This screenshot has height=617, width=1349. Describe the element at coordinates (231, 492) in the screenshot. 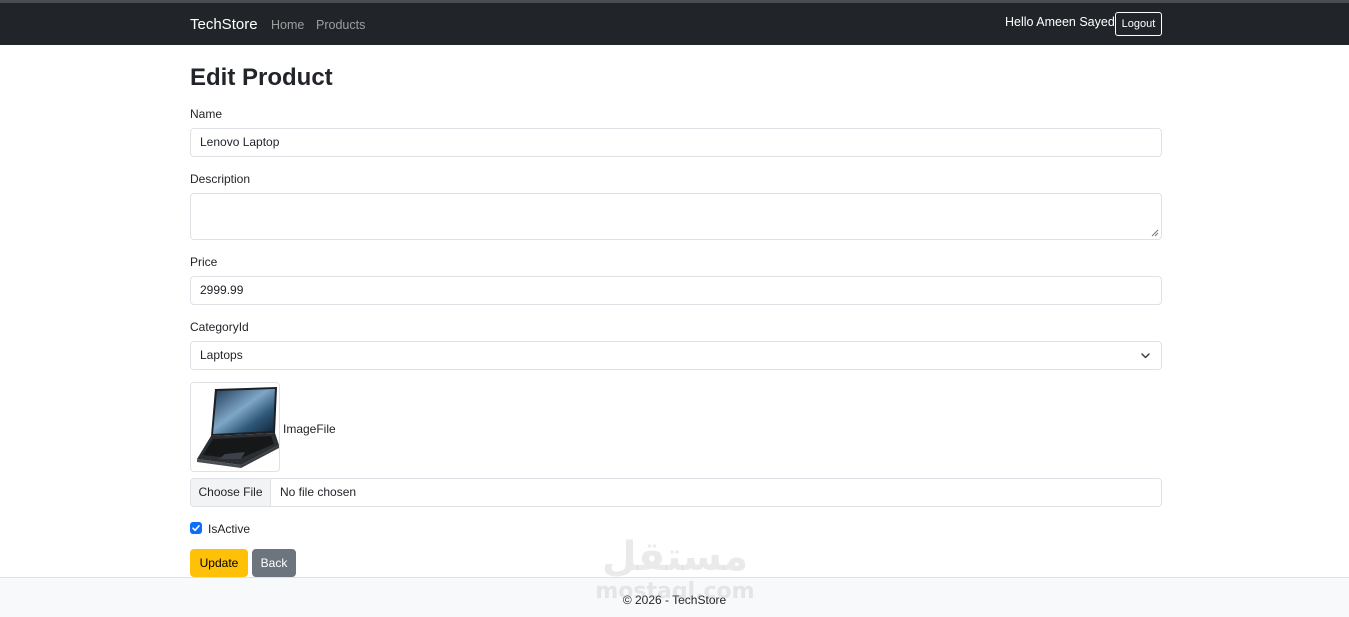

I see `choose-file-button: Choose File` at that location.